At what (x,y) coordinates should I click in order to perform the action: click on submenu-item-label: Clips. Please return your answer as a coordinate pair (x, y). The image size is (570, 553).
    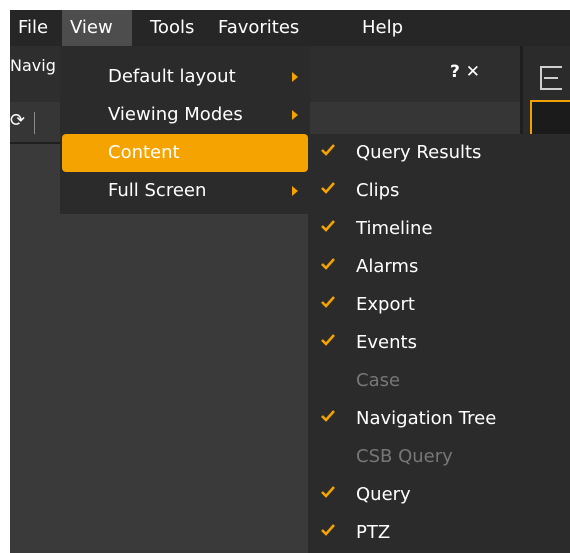
    Looking at the image, I should click on (378, 190).